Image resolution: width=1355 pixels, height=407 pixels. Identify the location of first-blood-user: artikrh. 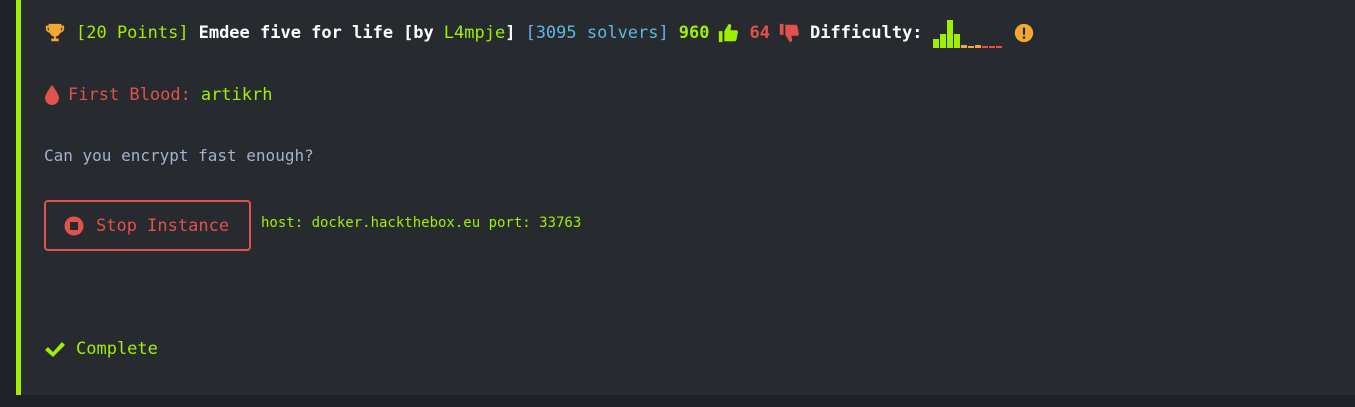
(237, 95).